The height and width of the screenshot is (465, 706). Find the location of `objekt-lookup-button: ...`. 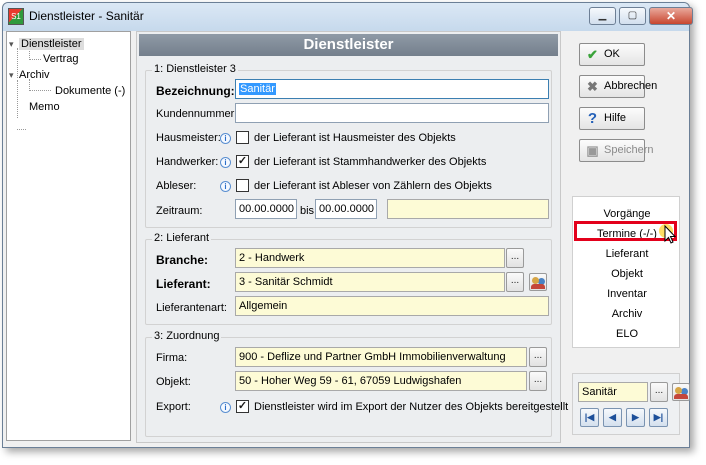

objekt-lookup-button: ... is located at coordinates (538, 381).